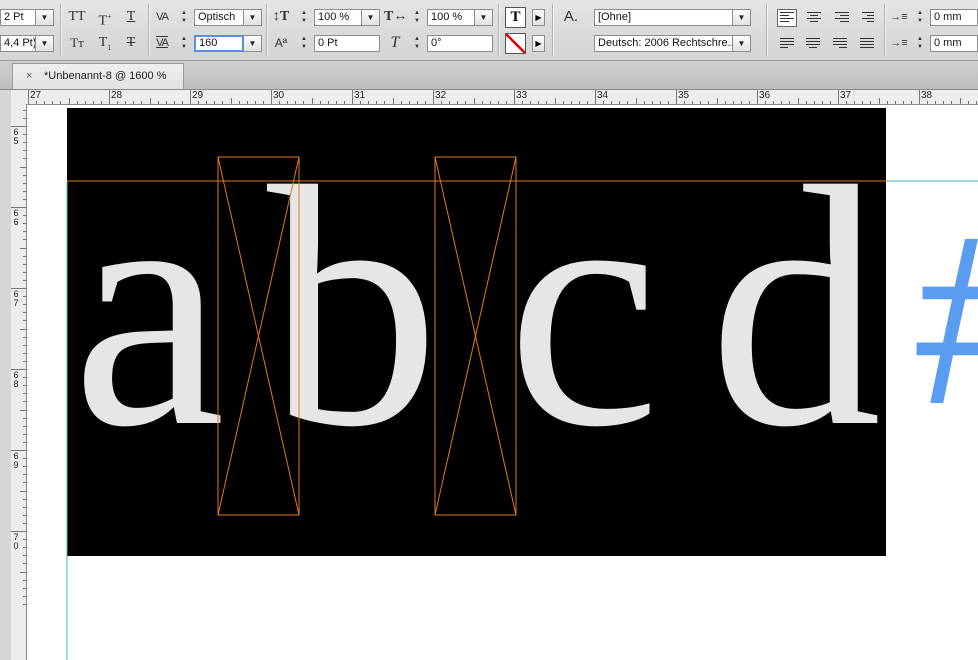 The width and height of the screenshot is (978, 660). What do you see at coordinates (29, 76) in the screenshot?
I see `close-tab-icon: ×` at bounding box center [29, 76].